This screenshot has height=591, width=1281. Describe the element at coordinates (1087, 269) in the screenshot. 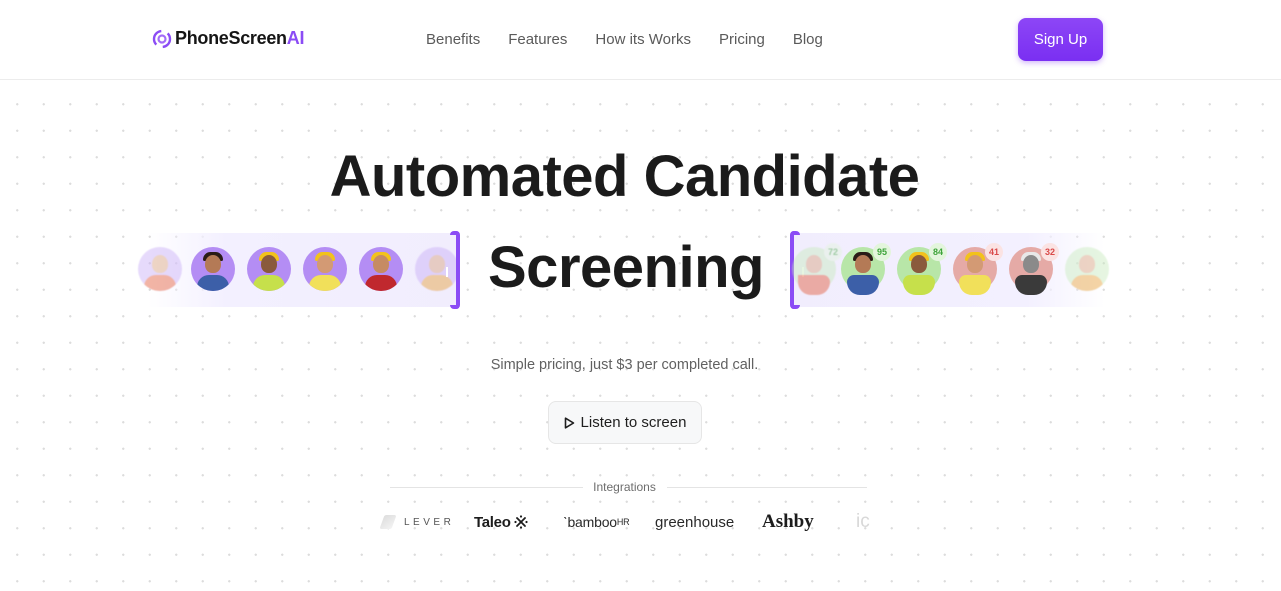

I see `scored-candidate-avatar` at that location.